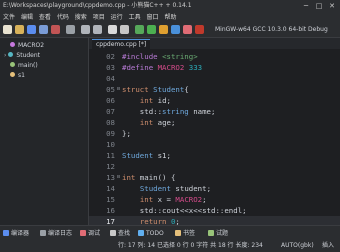 The width and height of the screenshot is (340, 252). Describe the element at coordinates (94, 233) in the screenshot. I see `tool-window-label: 调试` at that location.